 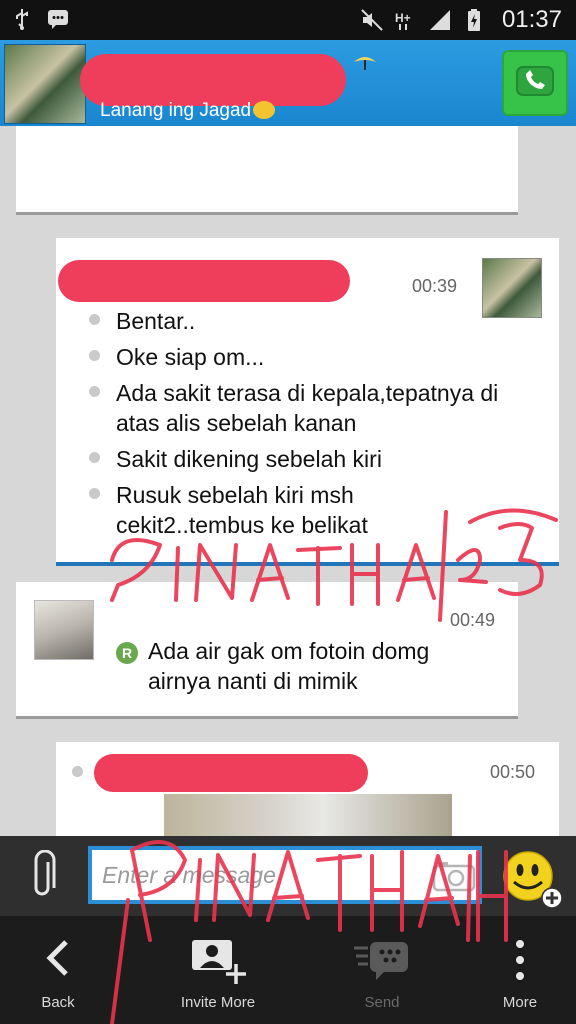 What do you see at coordinates (473, 620) in the screenshot?
I see `message-time: 00:49` at bounding box center [473, 620].